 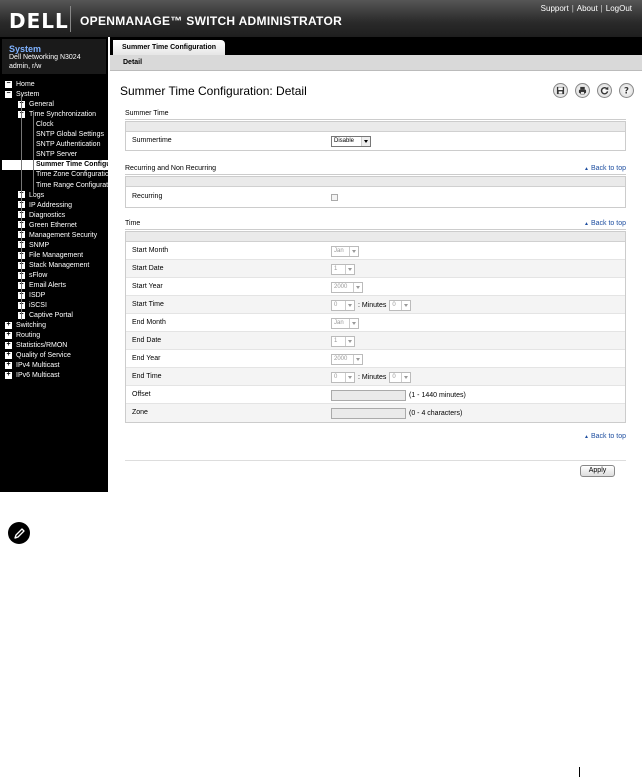 I want to click on sidebar-item-home: − Home, so click(x=20, y=85).